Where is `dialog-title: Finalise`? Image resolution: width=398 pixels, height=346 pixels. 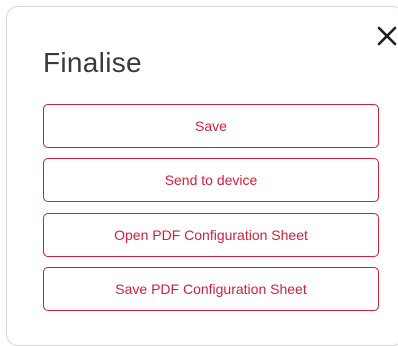
dialog-title: Finalise is located at coordinates (92, 62).